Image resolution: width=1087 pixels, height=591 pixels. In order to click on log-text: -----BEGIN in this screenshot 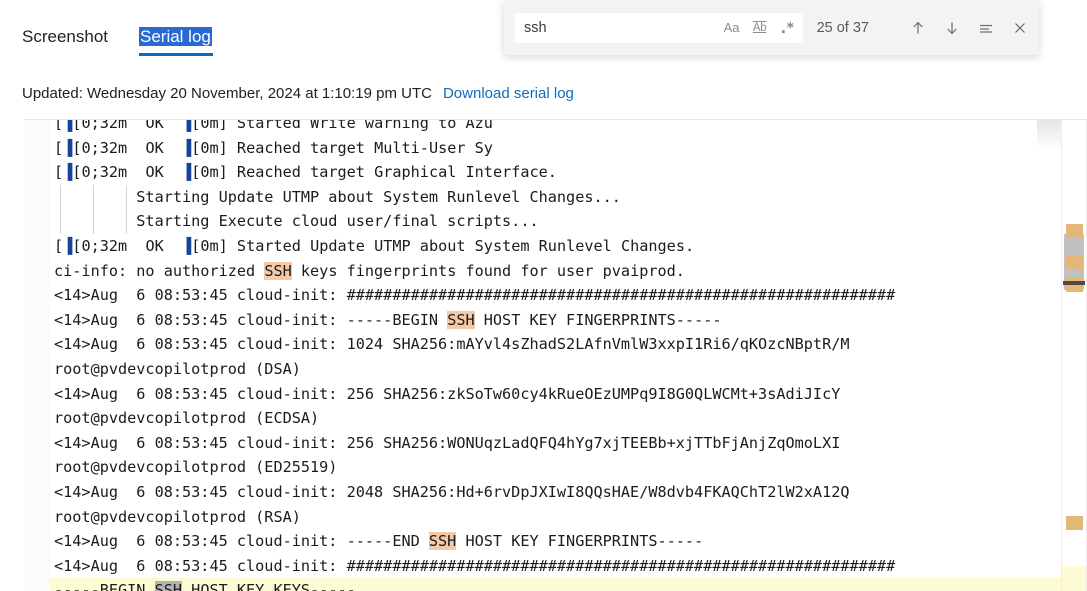, I will do `click(104, 586)`.